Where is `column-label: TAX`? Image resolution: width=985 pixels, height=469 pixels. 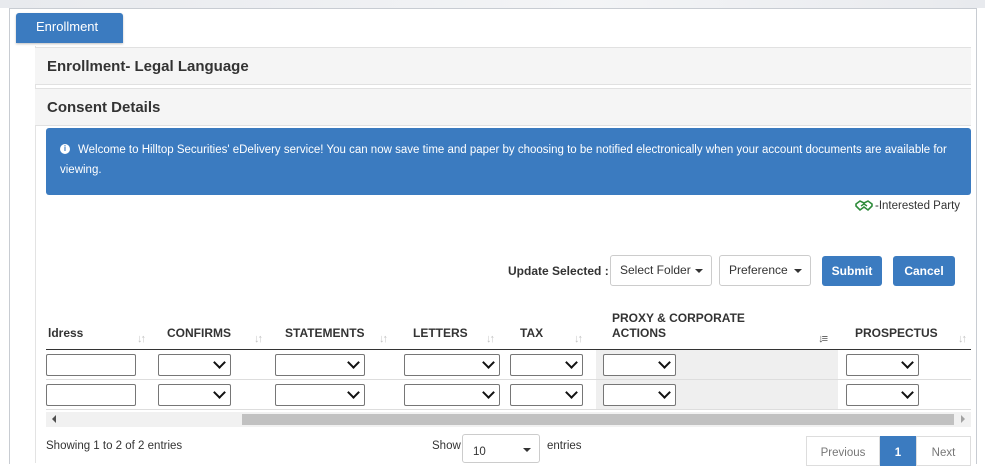
column-label: TAX is located at coordinates (532, 333).